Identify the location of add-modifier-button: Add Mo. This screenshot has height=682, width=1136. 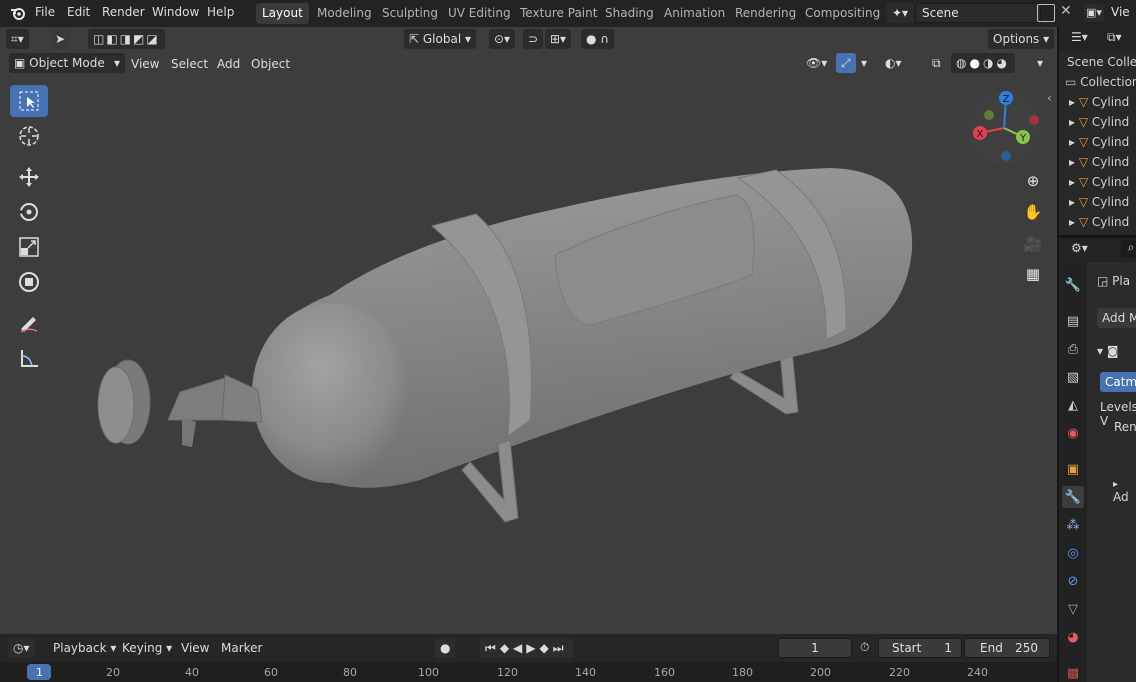
(1116, 318).